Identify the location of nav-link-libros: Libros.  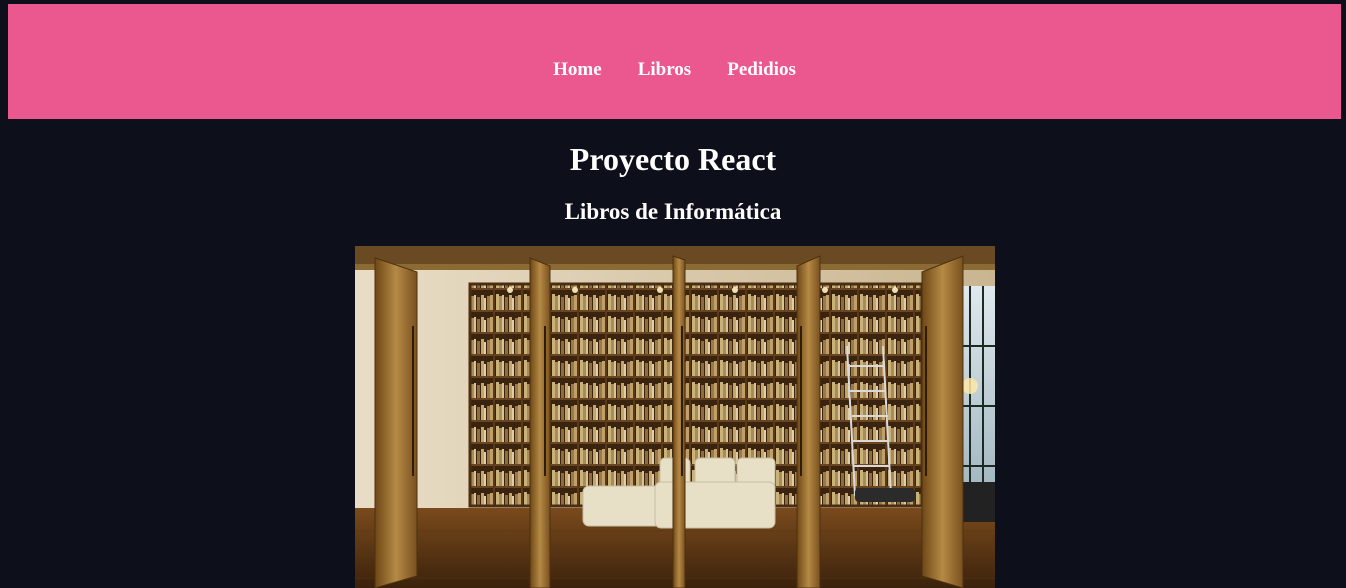
(665, 70).